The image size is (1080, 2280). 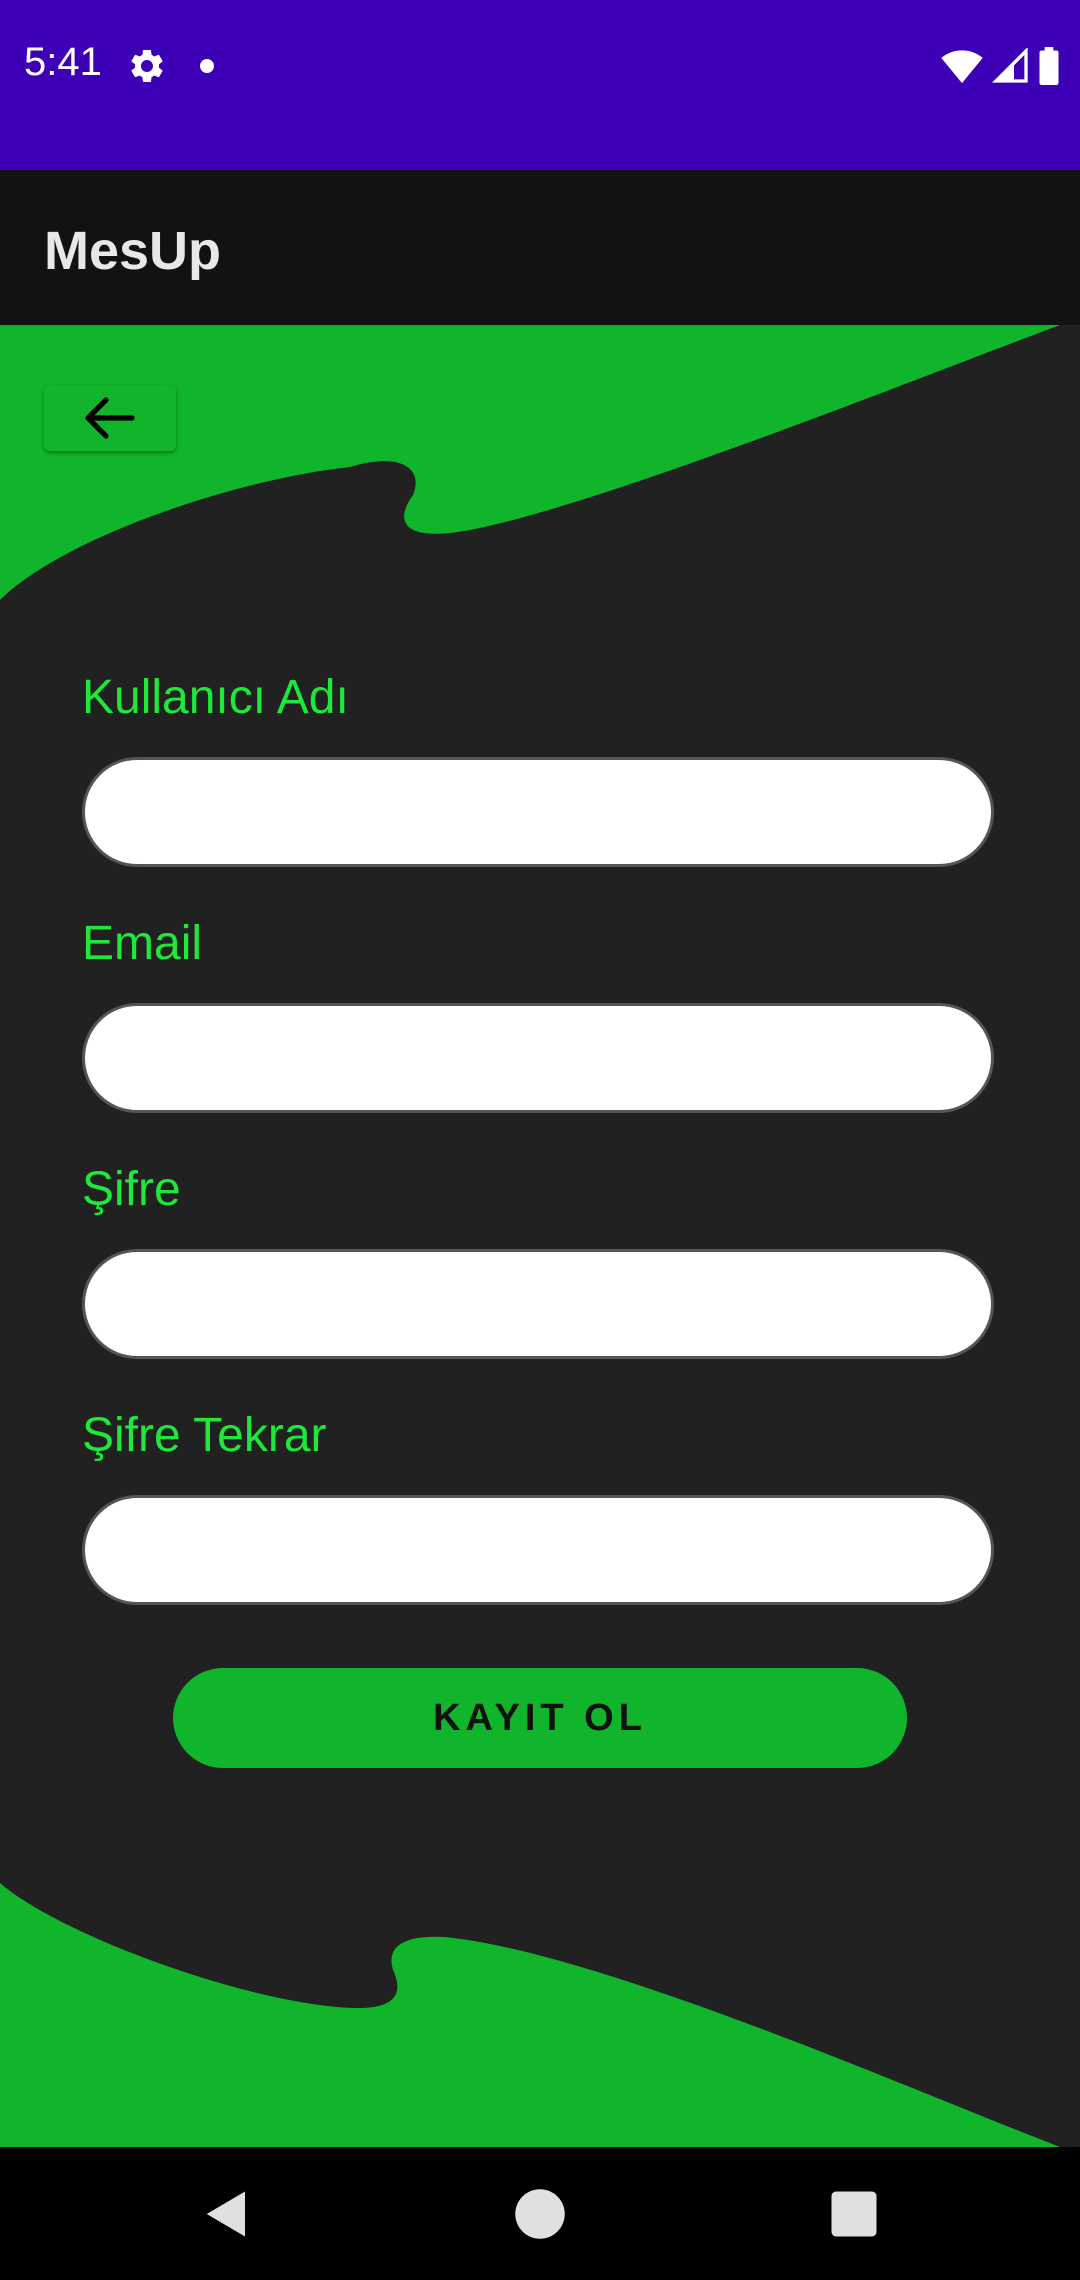 What do you see at coordinates (540, 1718) in the screenshot?
I see `register-button: KAYIT OL` at bounding box center [540, 1718].